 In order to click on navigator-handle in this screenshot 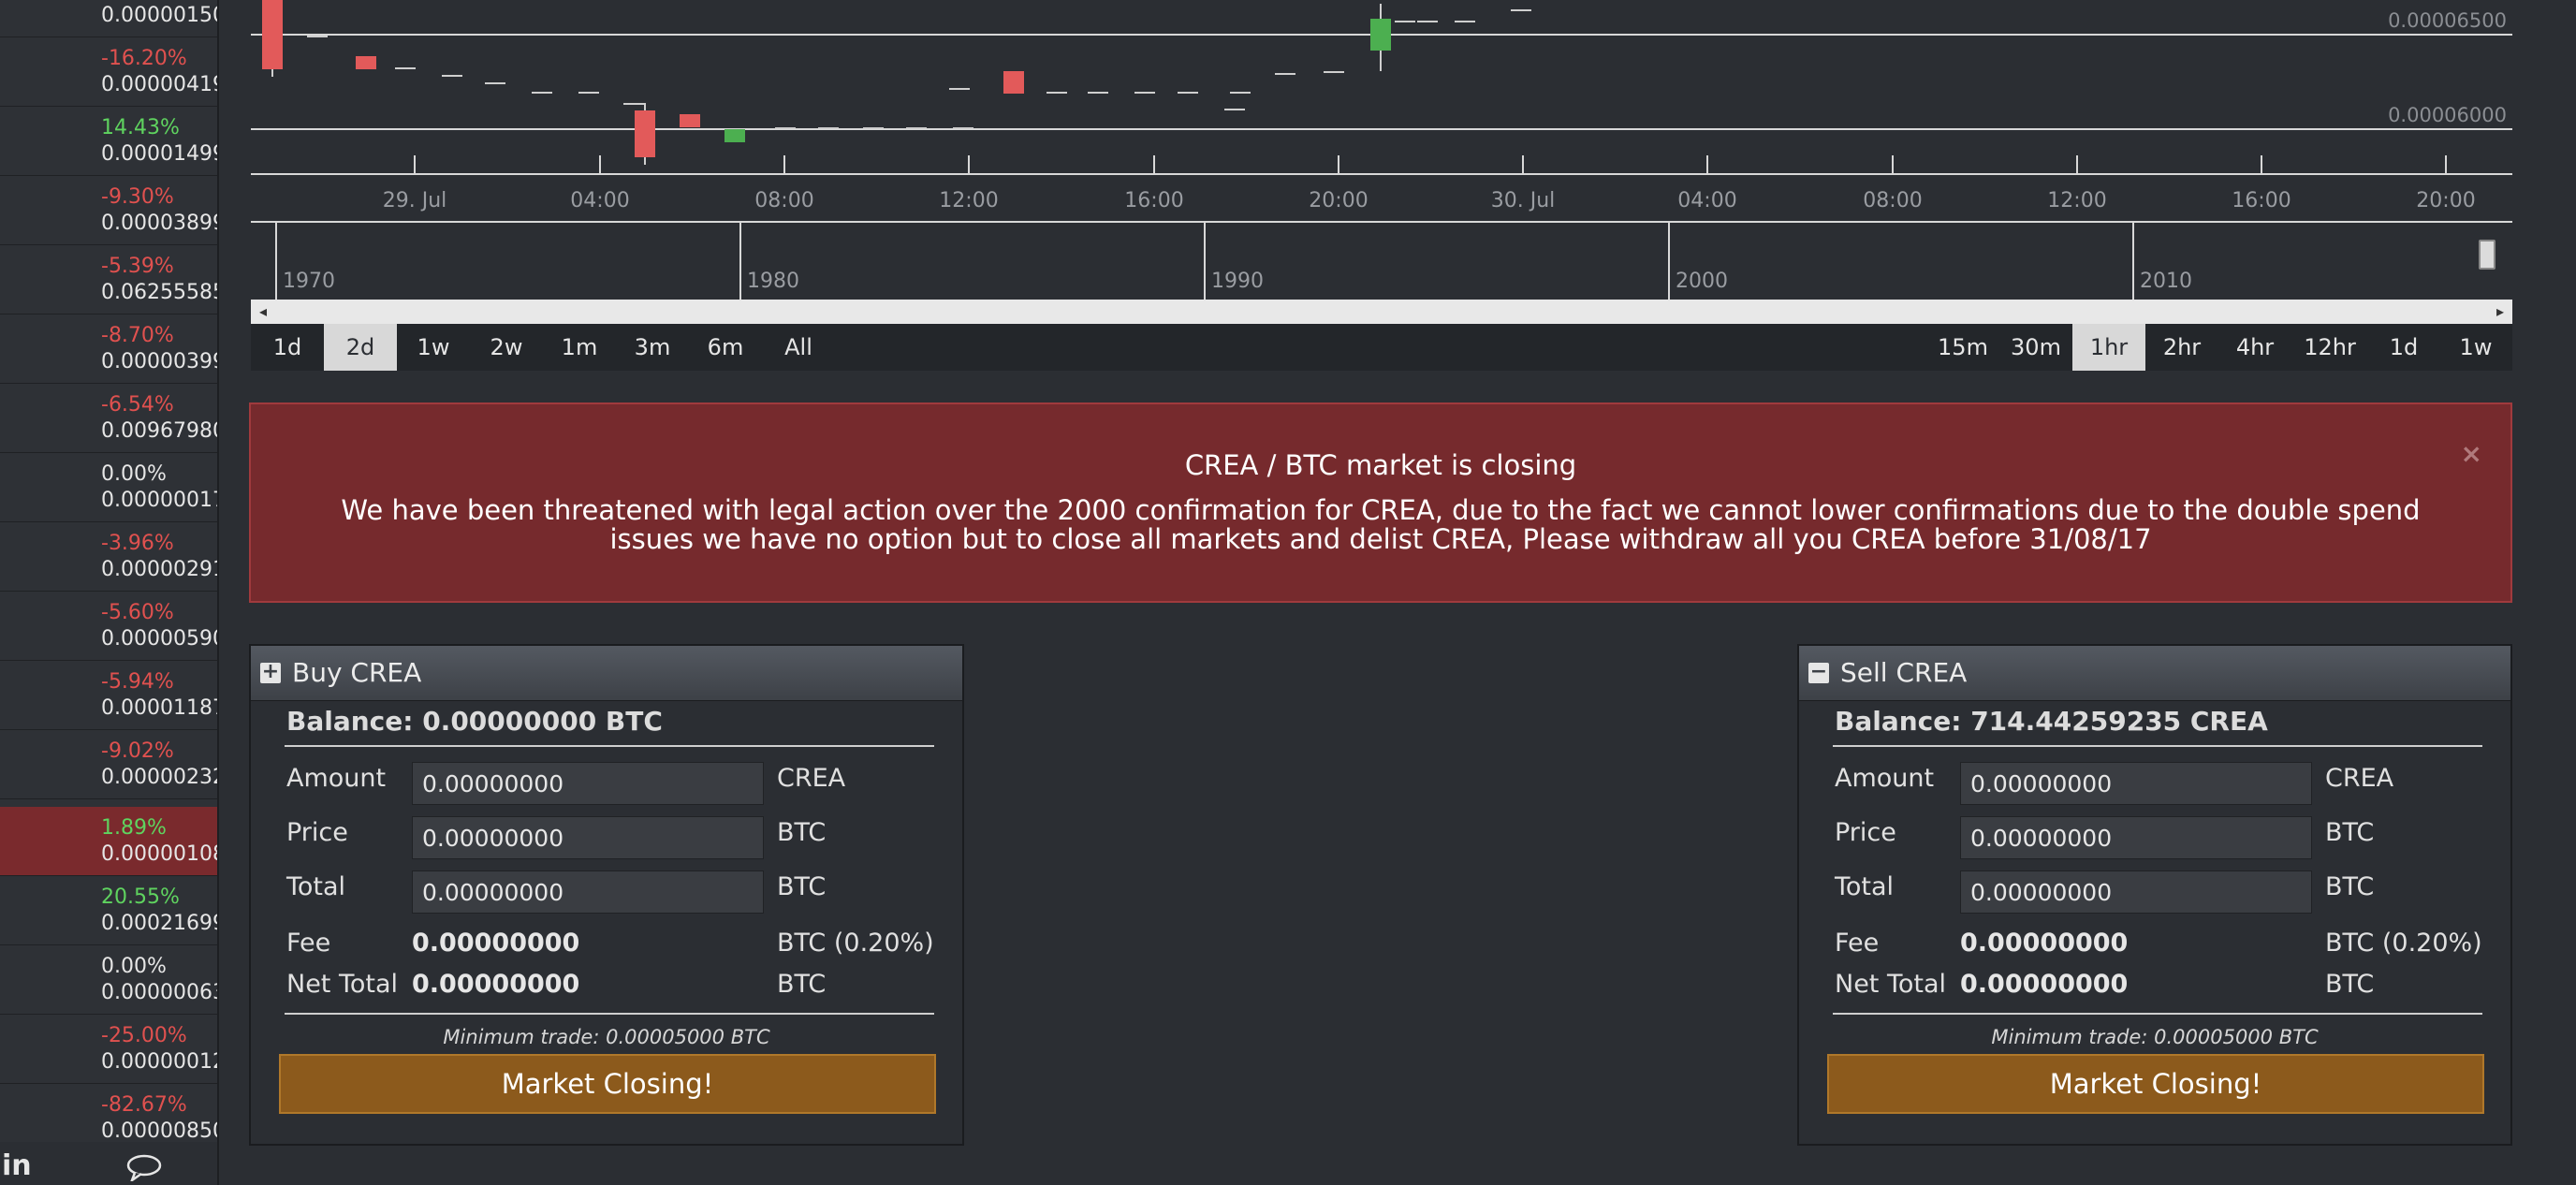, I will do `click(2487, 255)`.